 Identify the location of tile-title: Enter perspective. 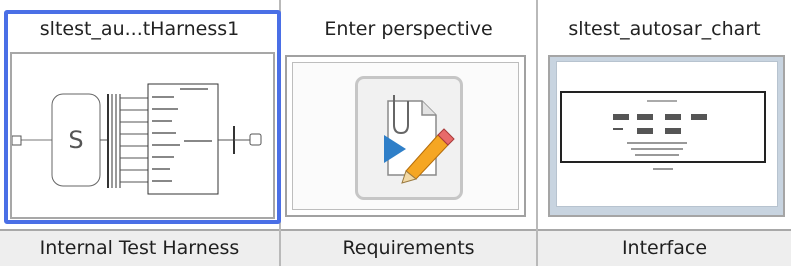
(408, 29).